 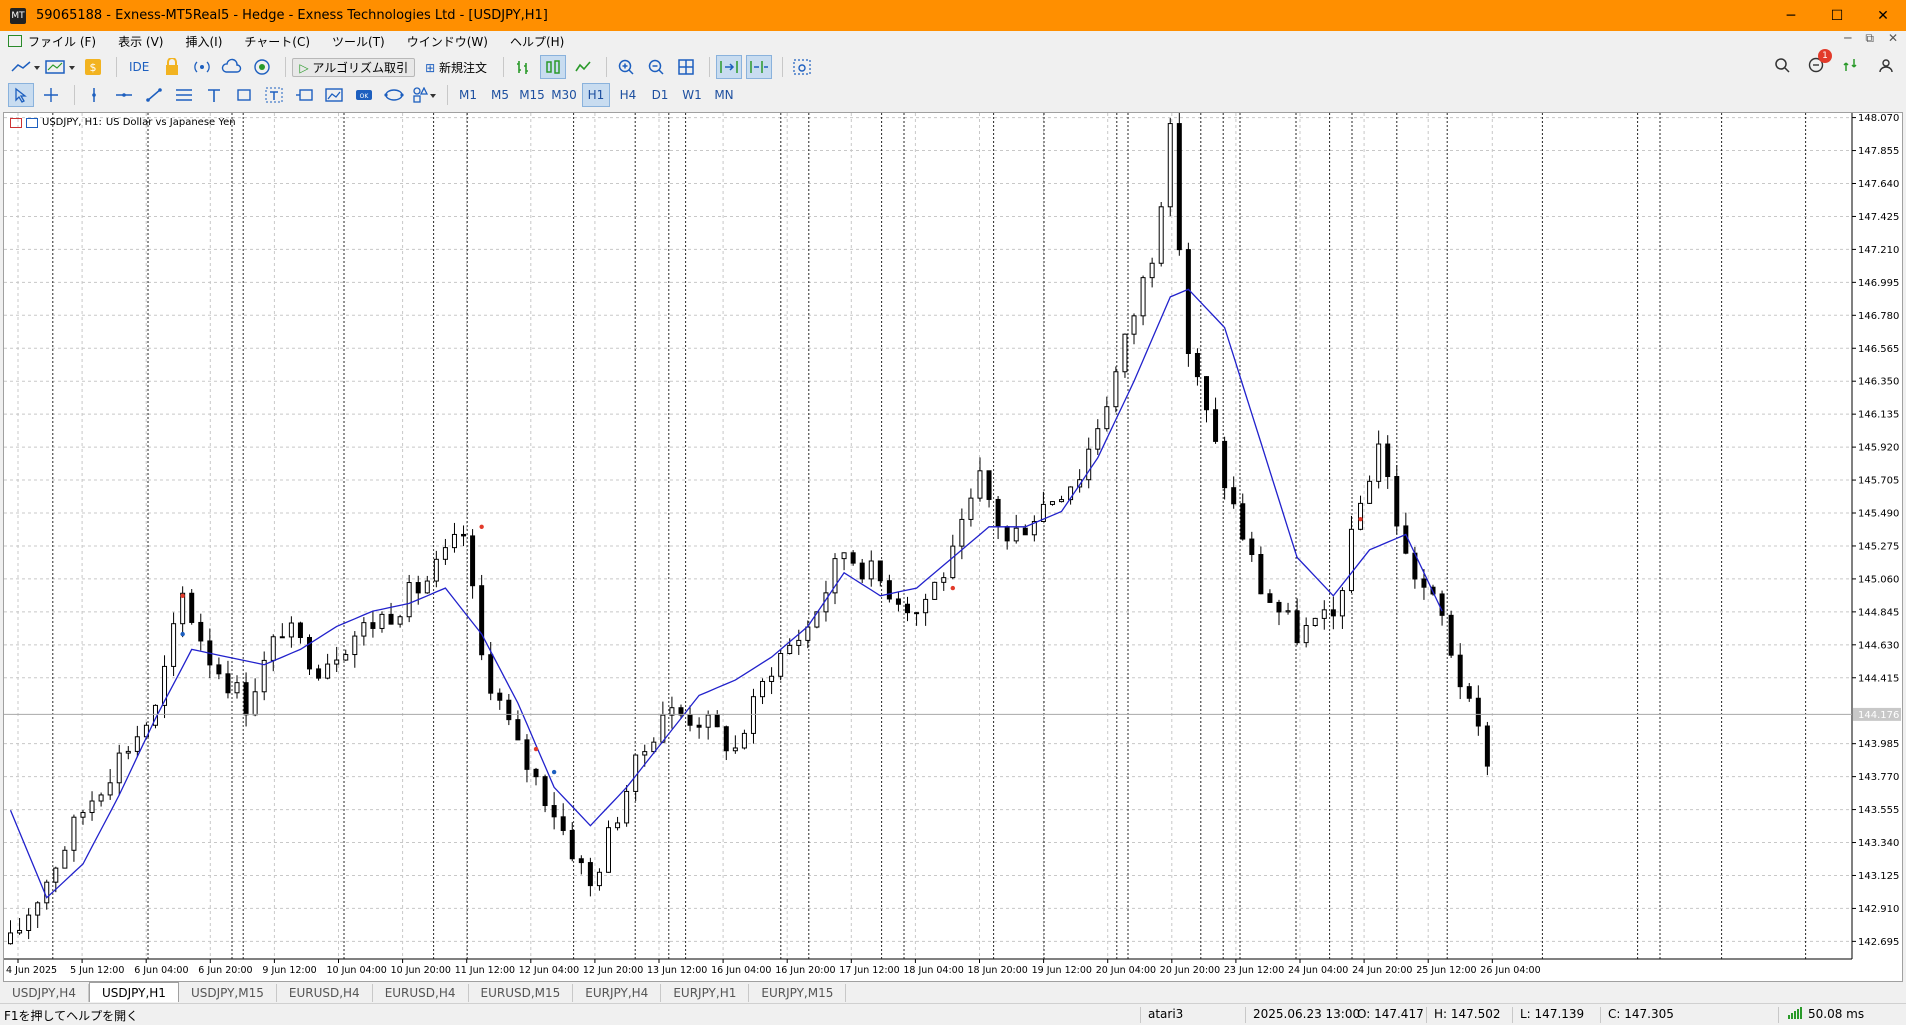 What do you see at coordinates (468, 95) in the screenshot?
I see `timeframe-m1: M1` at bounding box center [468, 95].